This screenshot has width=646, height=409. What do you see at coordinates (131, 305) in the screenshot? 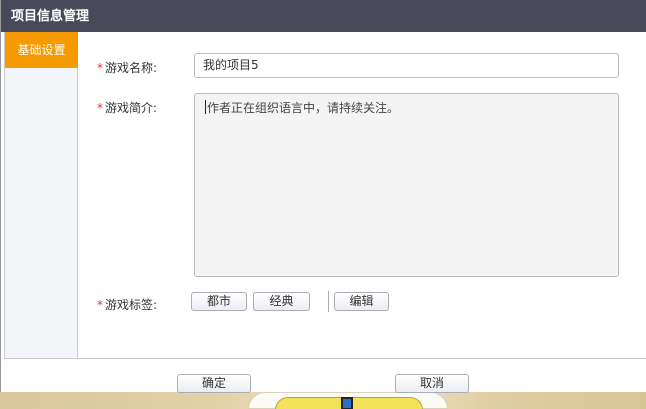
I see `game-tags-label-text: 游戏标签:` at bounding box center [131, 305].